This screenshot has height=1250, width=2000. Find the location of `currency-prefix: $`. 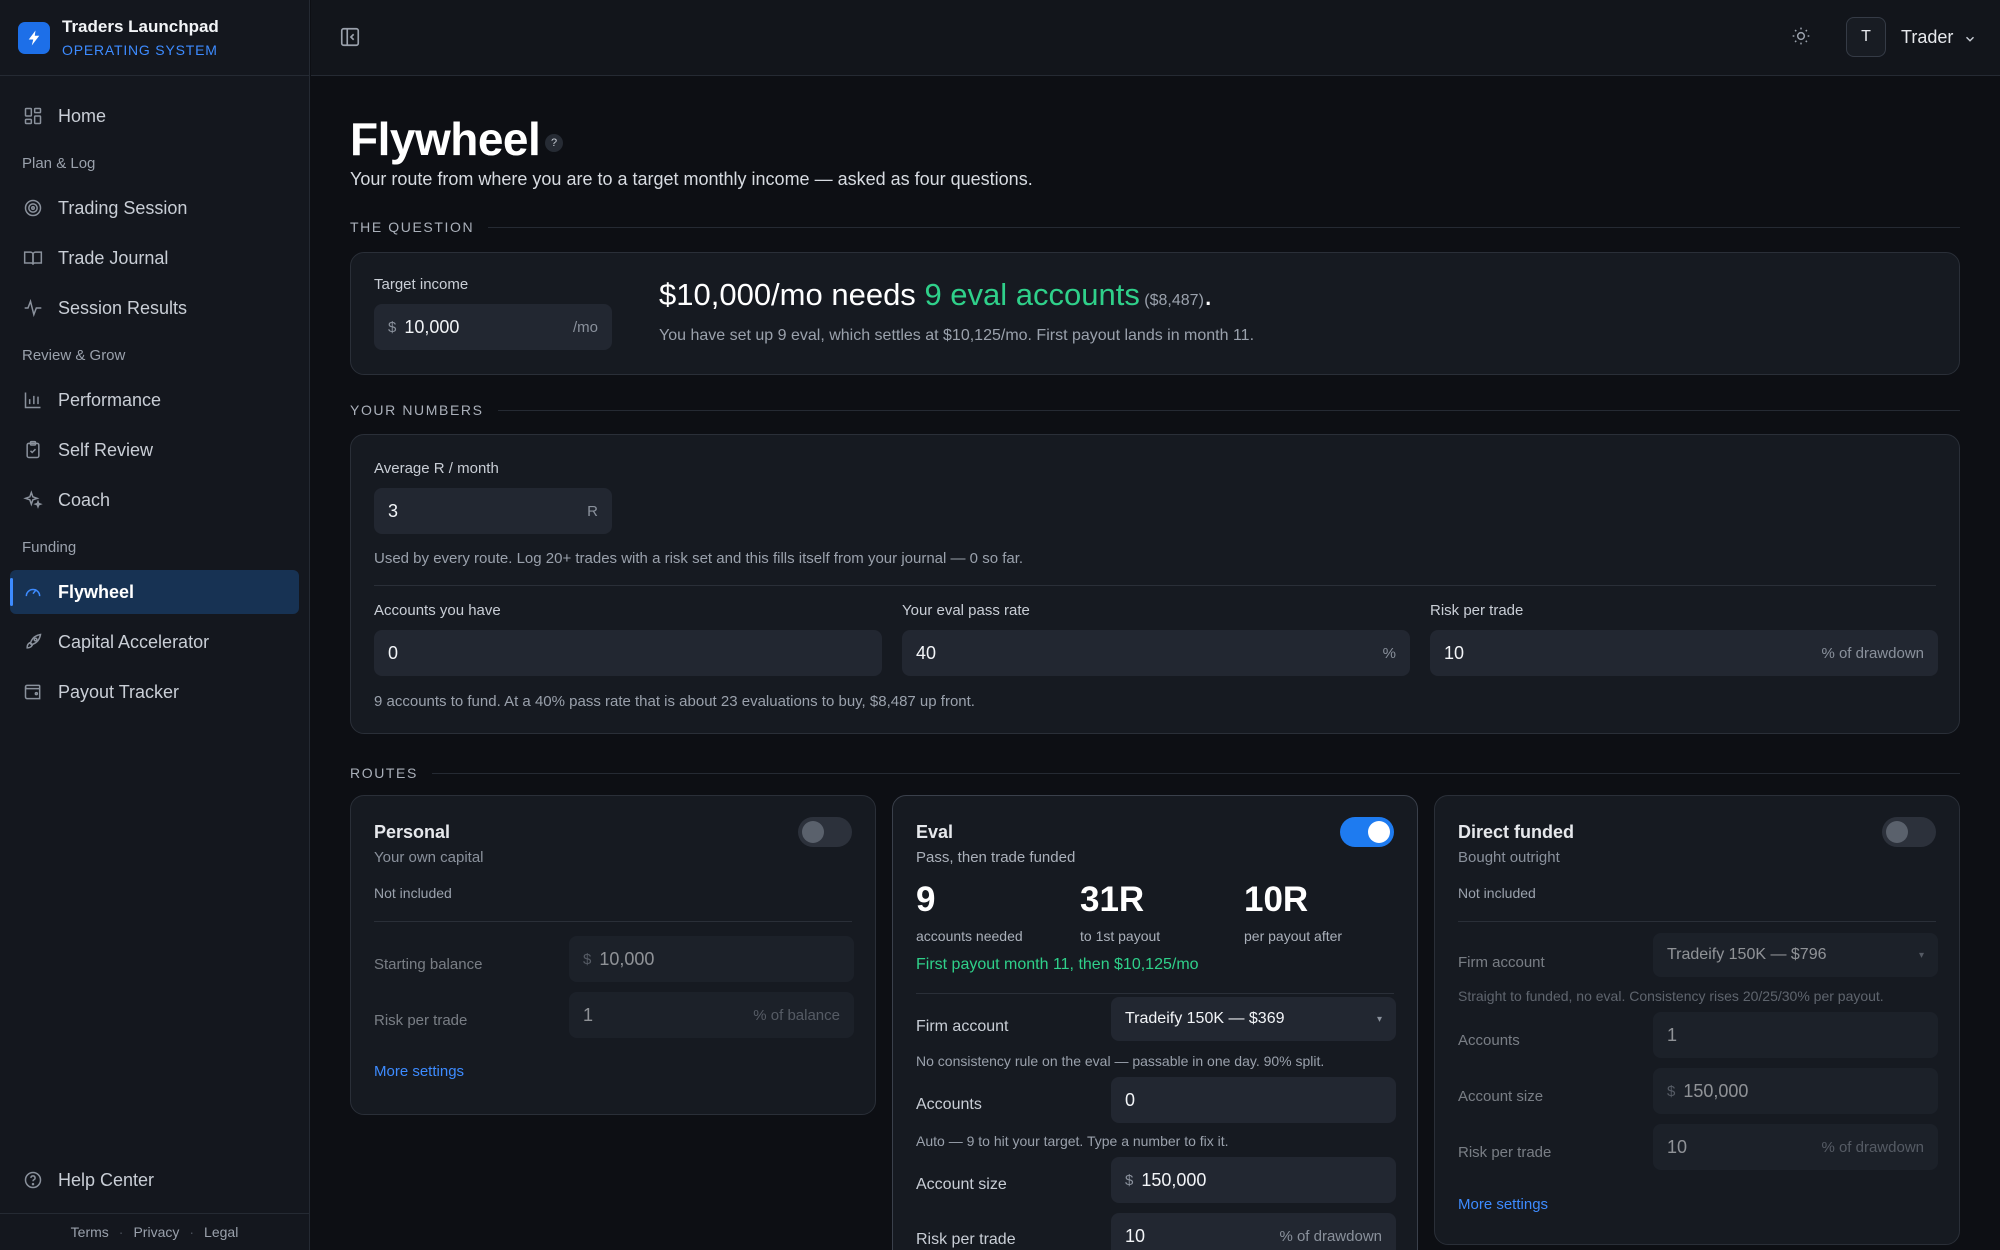

currency-prefix: $ is located at coordinates (392, 327).